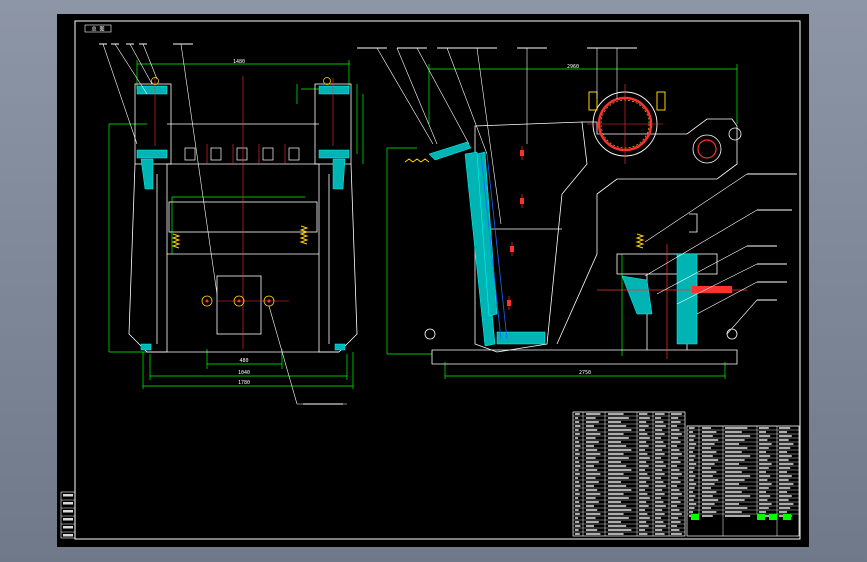 This screenshot has height=562, width=867. Describe the element at coordinates (241, 192) in the screenshot. I see `front-bolts` at that location.